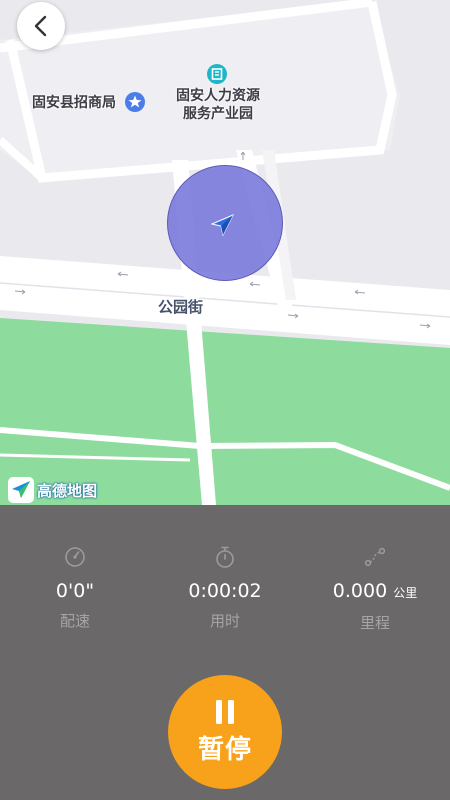 This screenshot has width=450, height=800. I want to click on amap-logo-text: 高德地图, so click(67, 490).